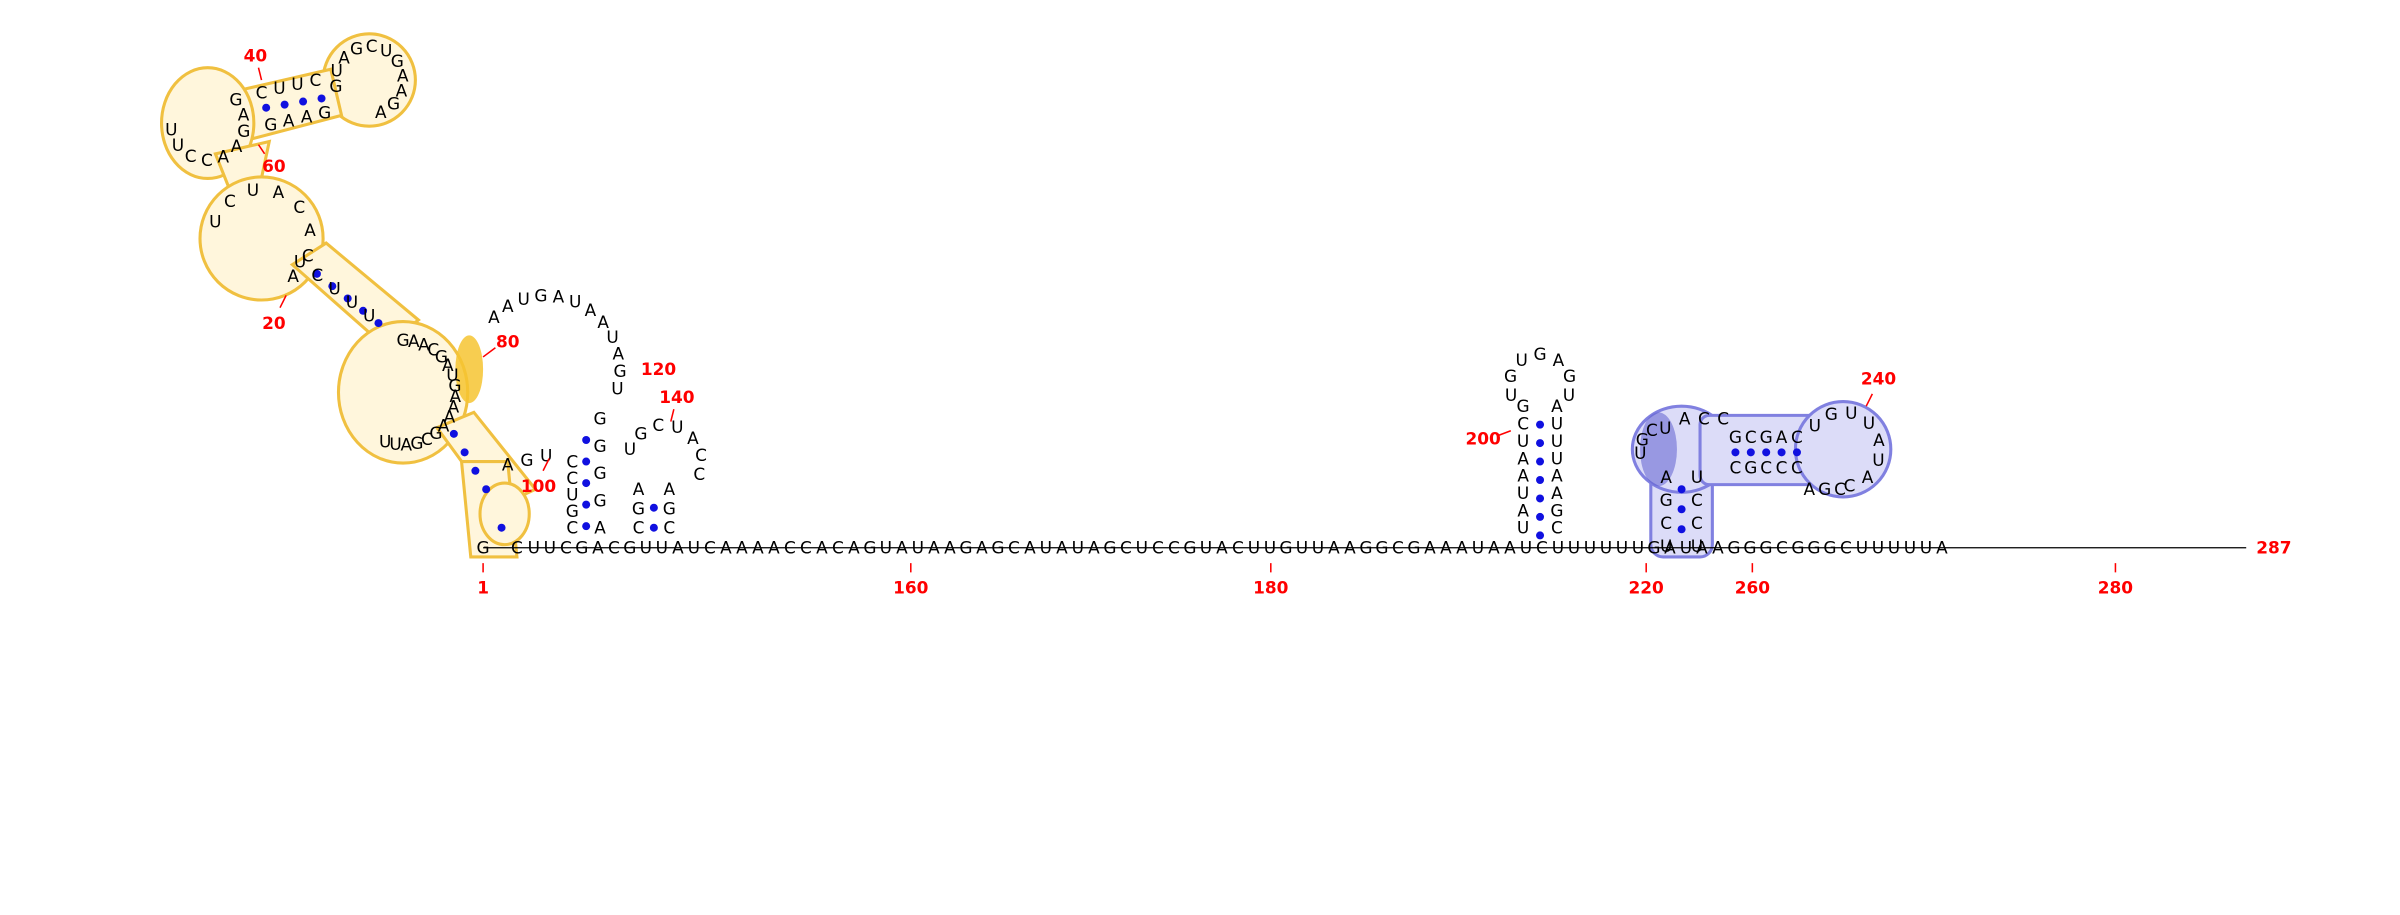 The width and height of the screenshot is (2400, 915). What do you see at coordinates (600, 528) in the screenshot?
I see `nucleotide-middle-stem: A` at bounding box center [600, 528].